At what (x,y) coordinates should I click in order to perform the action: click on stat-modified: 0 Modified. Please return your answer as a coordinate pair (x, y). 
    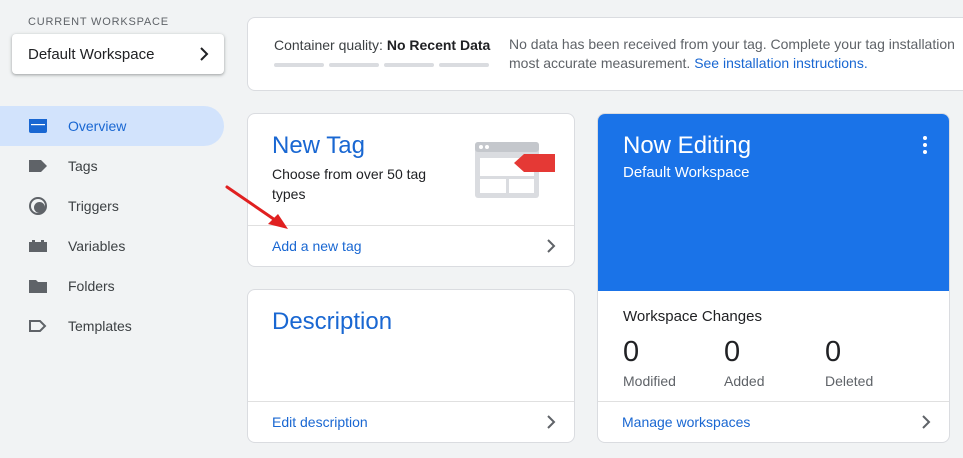
    Looking at the image, I should click on (673, 361).